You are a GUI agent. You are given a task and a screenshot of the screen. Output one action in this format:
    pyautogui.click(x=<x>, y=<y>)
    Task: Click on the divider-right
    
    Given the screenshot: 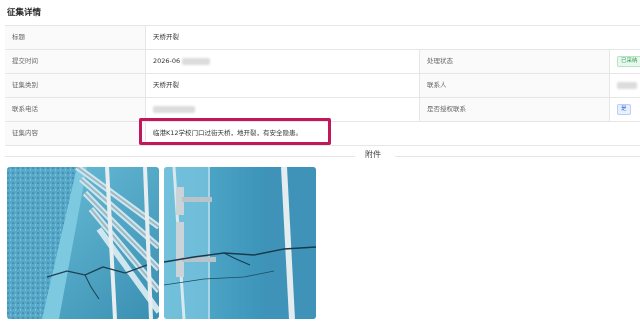 What is the action you would take?
    pyautogui.click(x=517, y=156)
    